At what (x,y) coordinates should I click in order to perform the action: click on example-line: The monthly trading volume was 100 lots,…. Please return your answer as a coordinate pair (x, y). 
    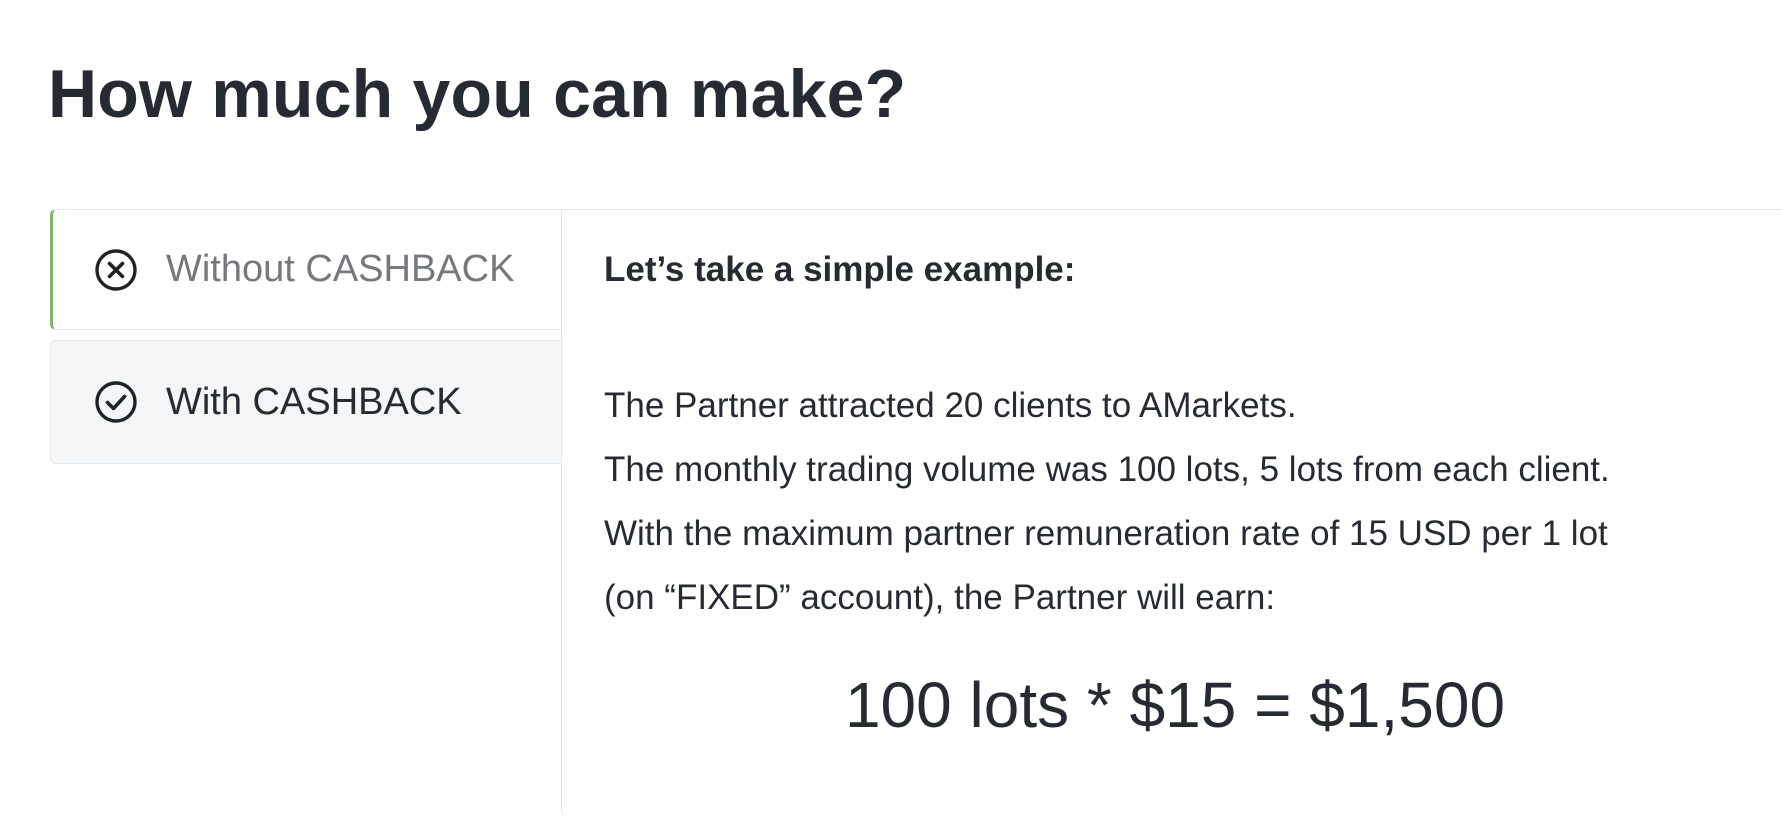
    Looking at the image, I should click on (1107, 469).